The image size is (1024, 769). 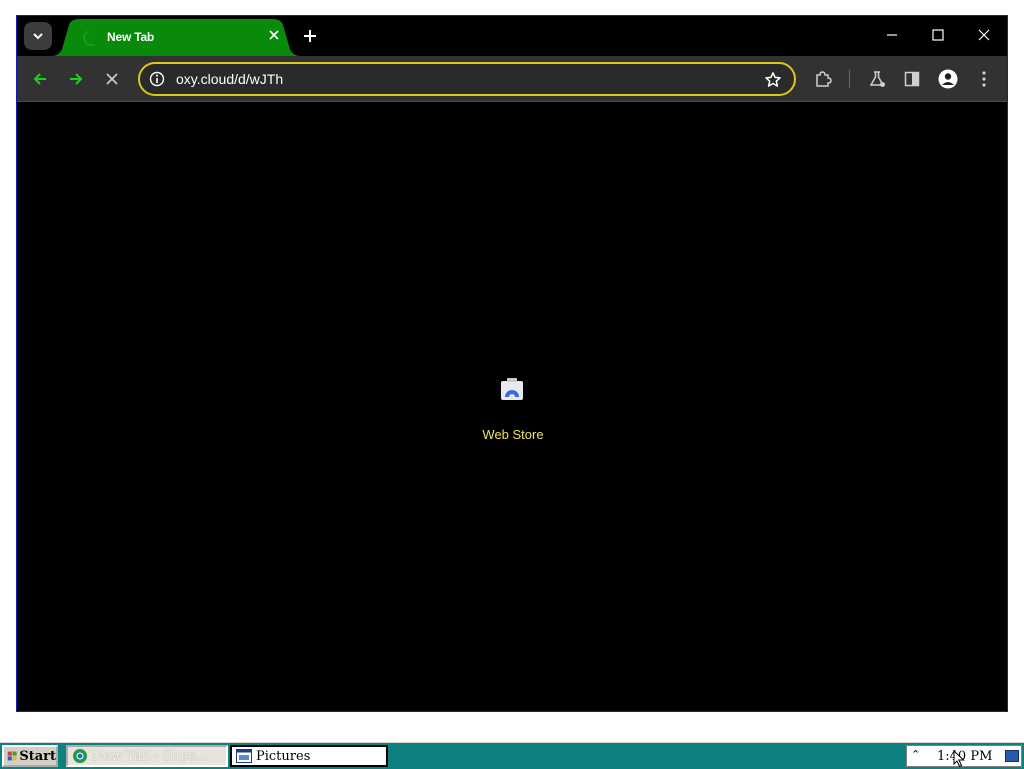 I want to click on toolbar: oxy.cloud/d/wJTh, so click(x=512, y=79).